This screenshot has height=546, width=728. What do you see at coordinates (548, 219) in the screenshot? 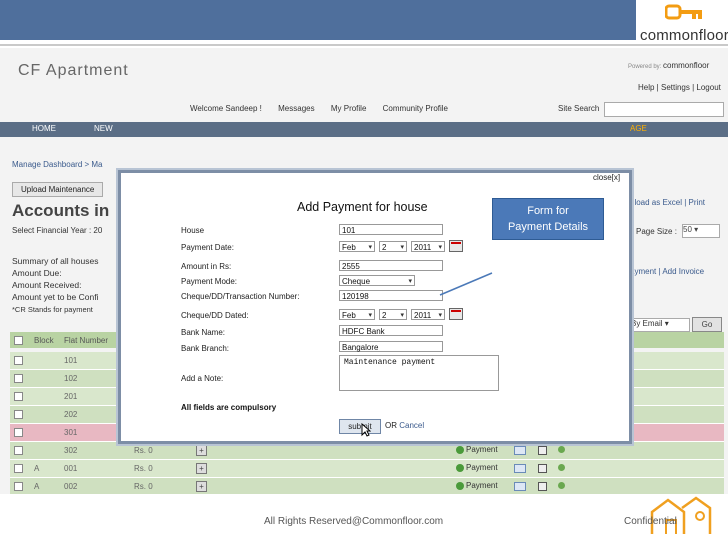
I see `callout-box: Form for Payment Details` at bounding box center [548, 219].